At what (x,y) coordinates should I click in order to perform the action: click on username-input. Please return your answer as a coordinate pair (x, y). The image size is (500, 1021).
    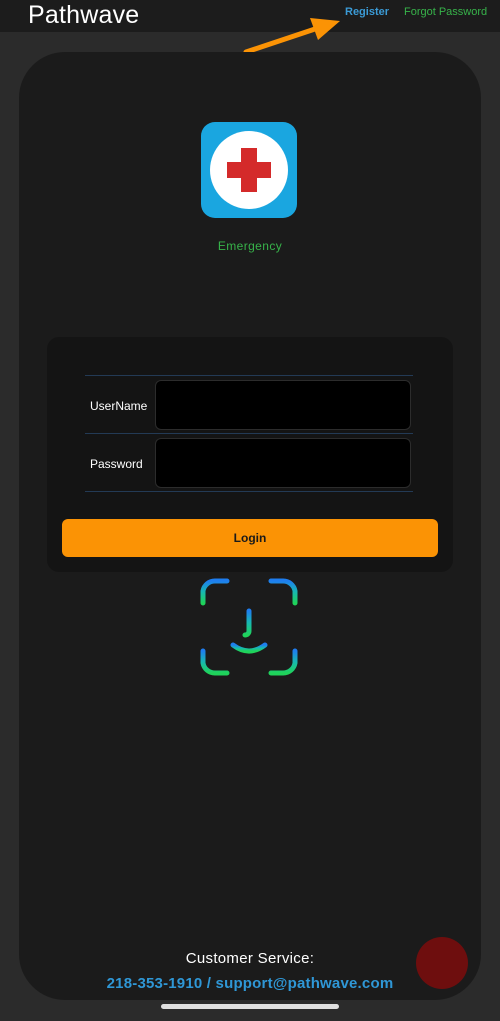
    Looking at the image, I should click on (283, 405).